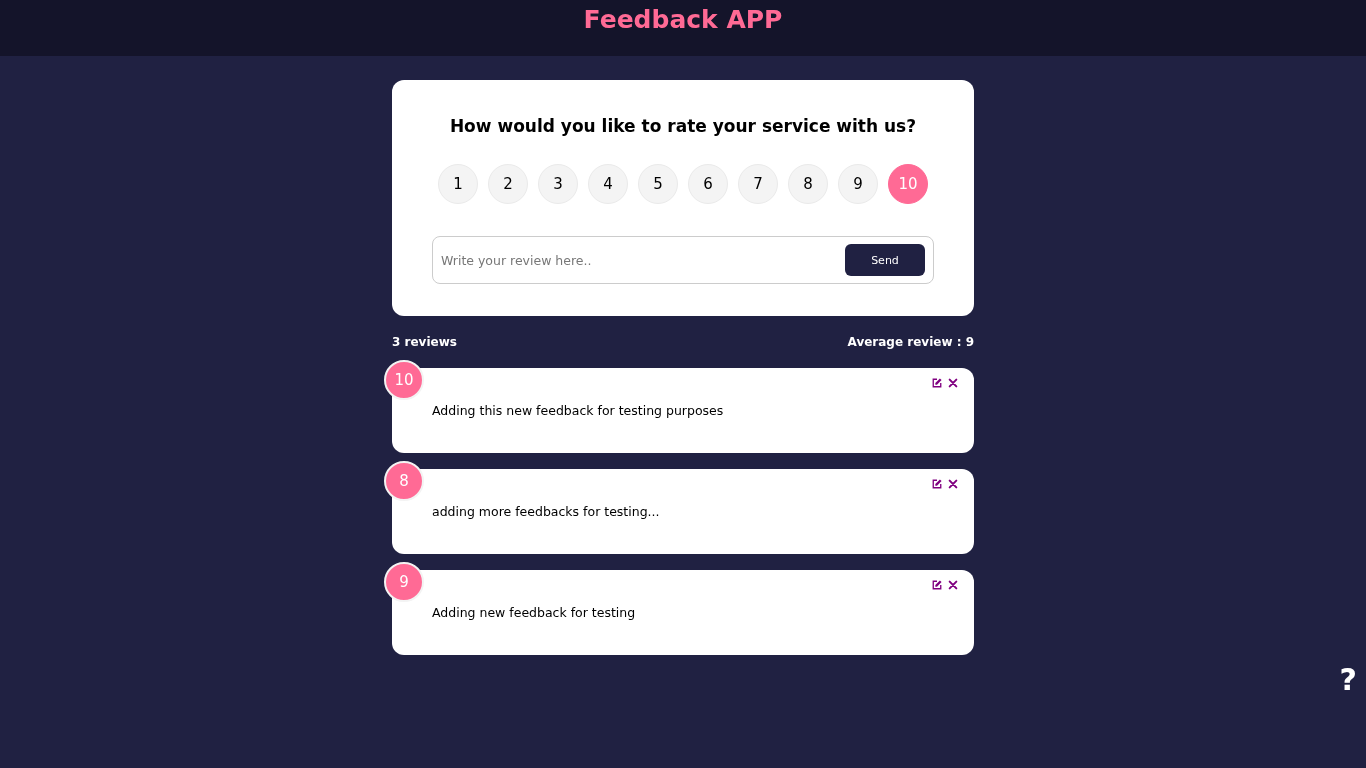  I want to click on rating-option: 4, so click(608, 184).